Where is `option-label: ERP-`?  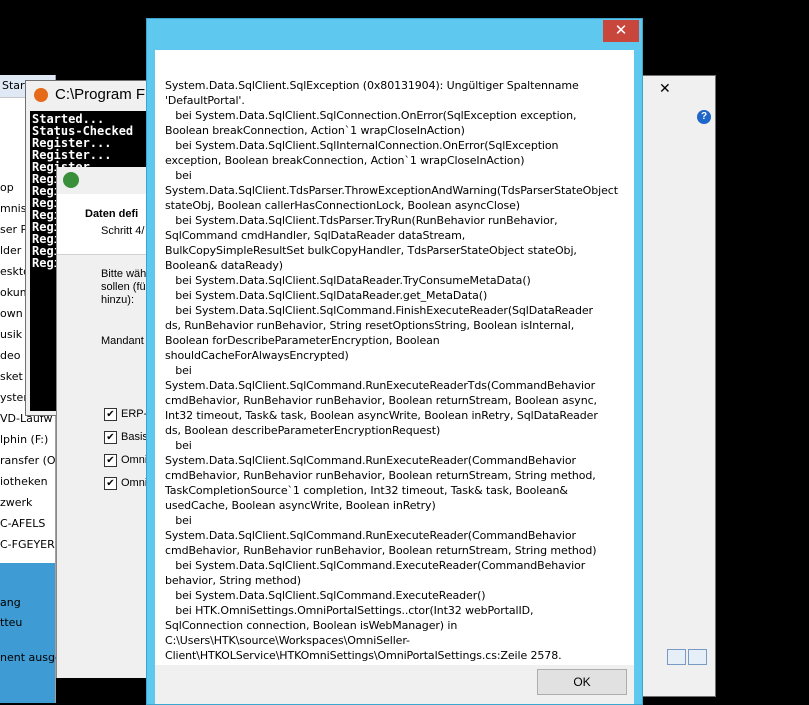
option-label: ERP- is located at coordinates (134, 414).